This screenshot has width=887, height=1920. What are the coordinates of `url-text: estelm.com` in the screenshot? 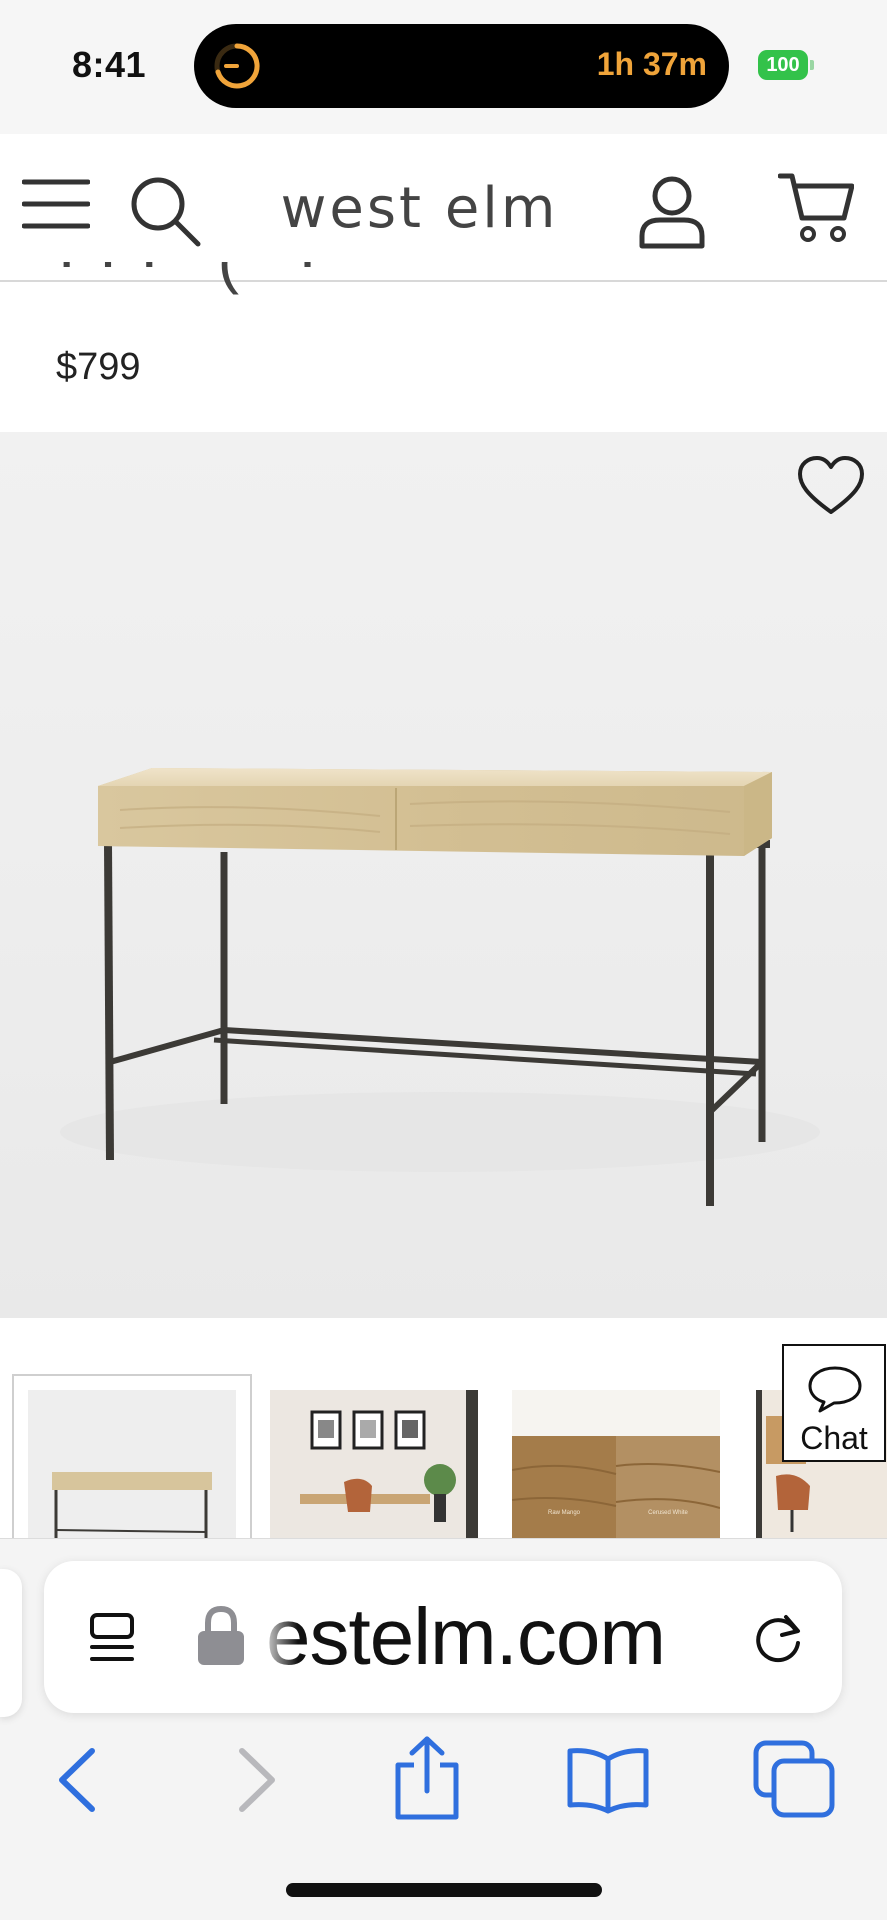 It's located at (466, 1637).